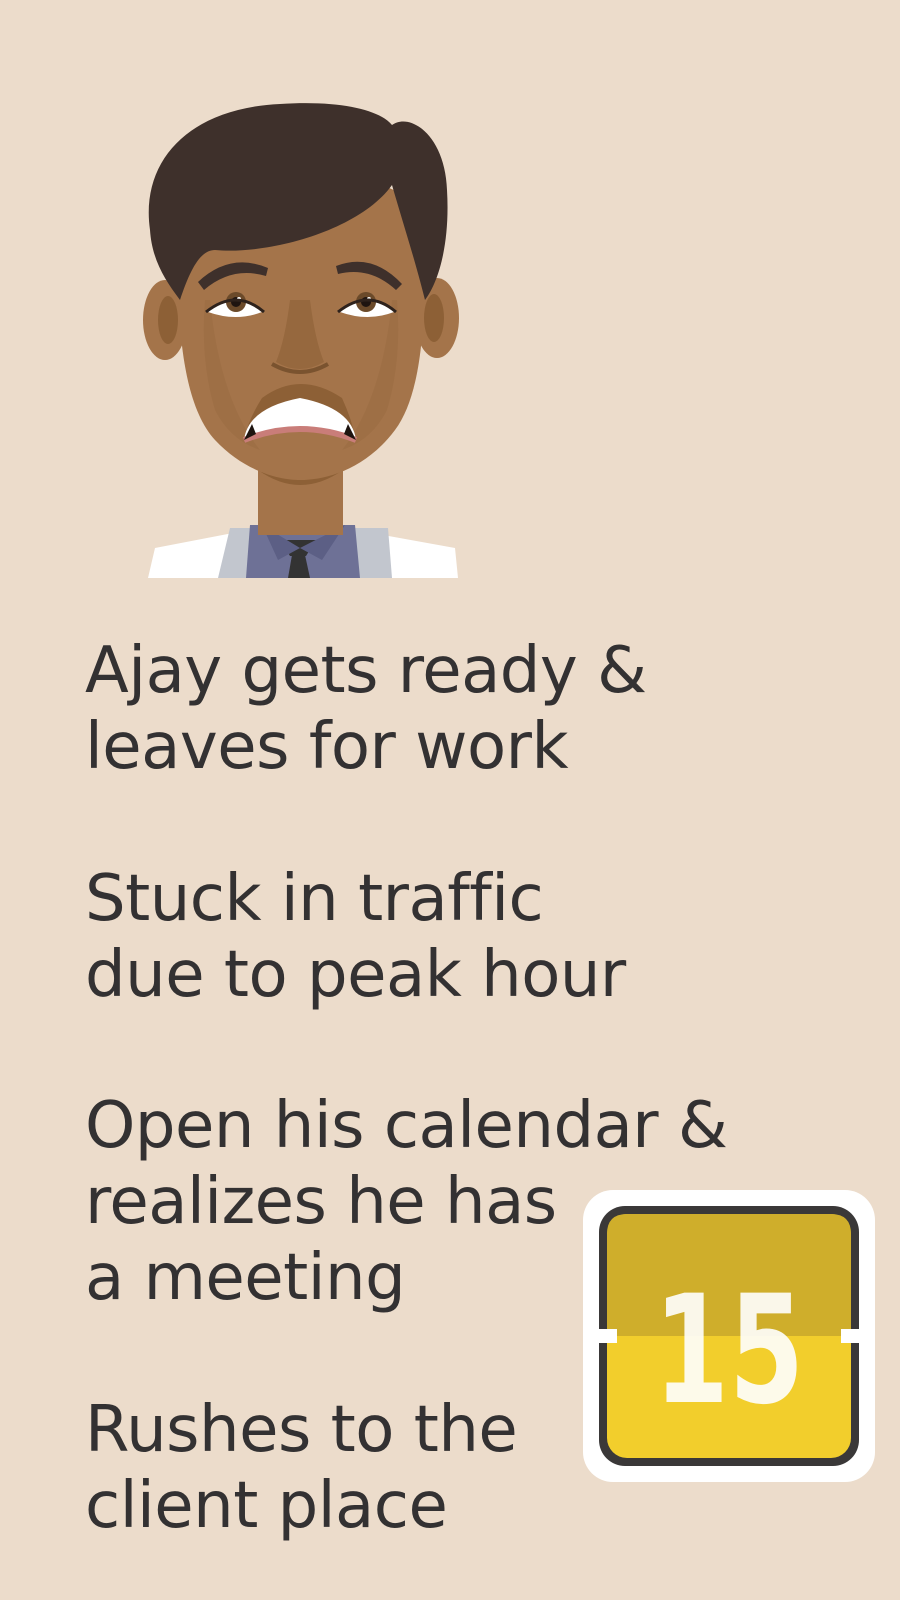 The height and width of the screenshot is (1600, 900). I want to click on step-2-line-1: Stuck in traffic, so click(314, 899).